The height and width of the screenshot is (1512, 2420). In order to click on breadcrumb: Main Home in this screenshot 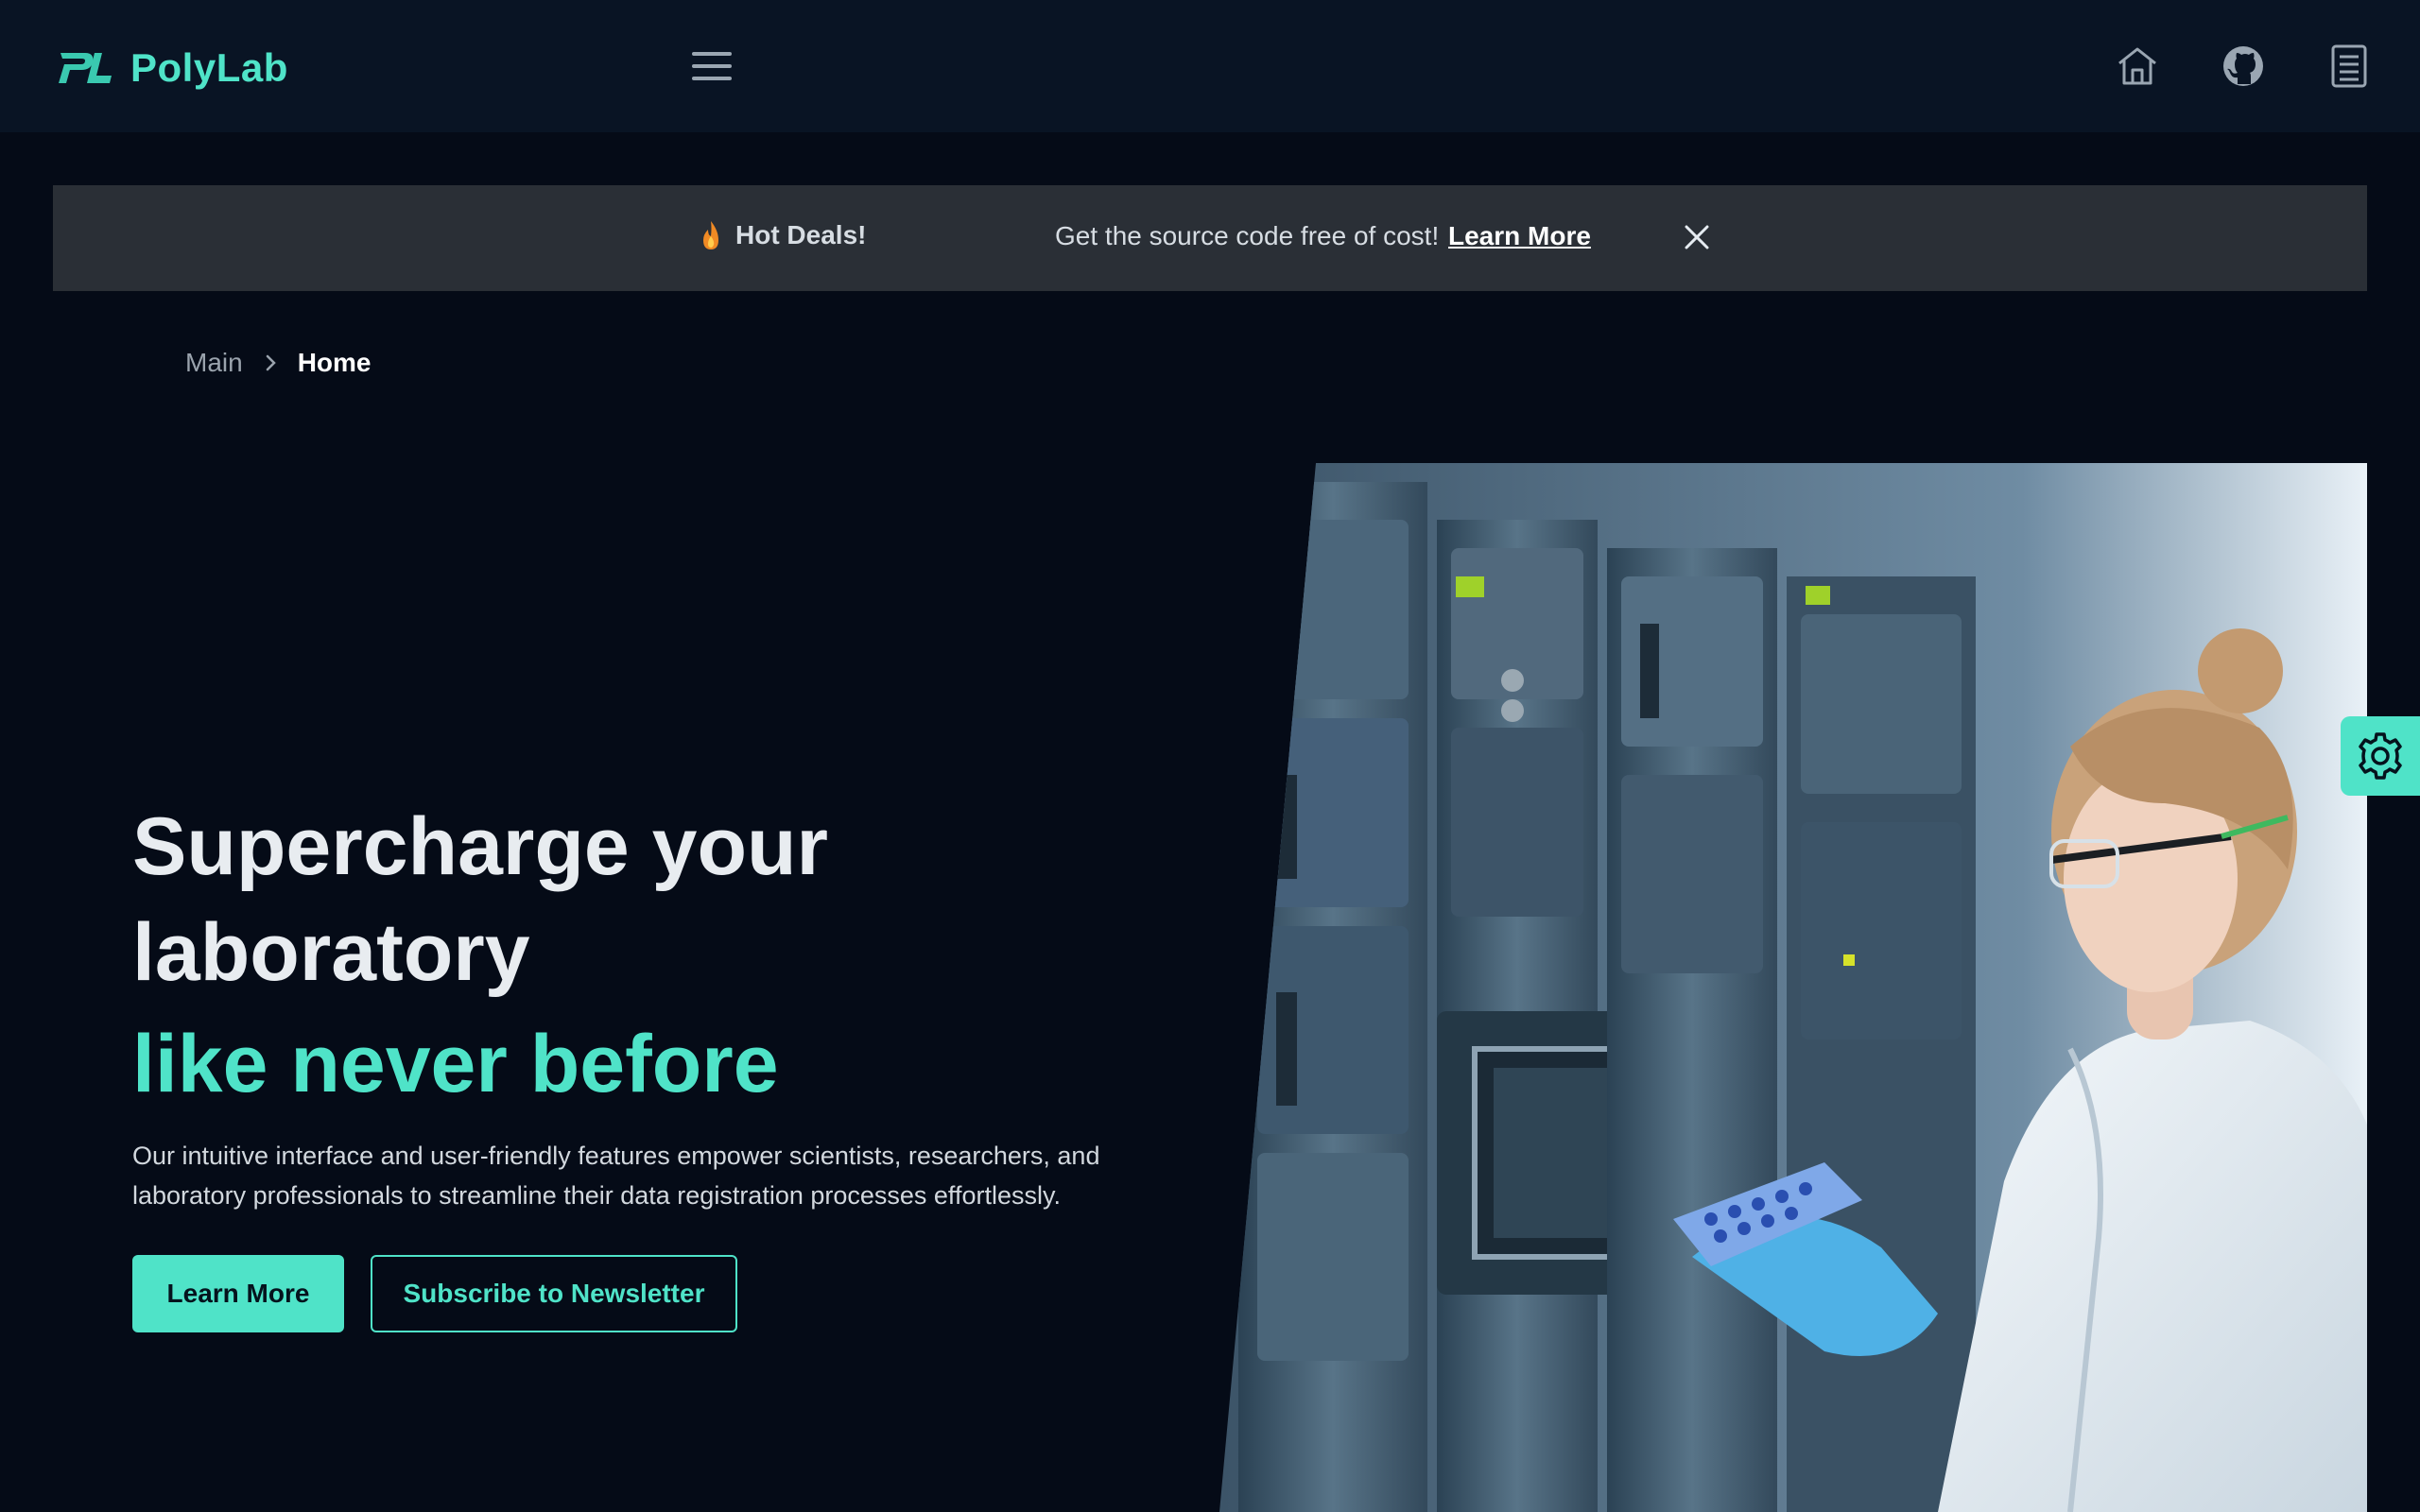, I will do `click(278, 363)`.